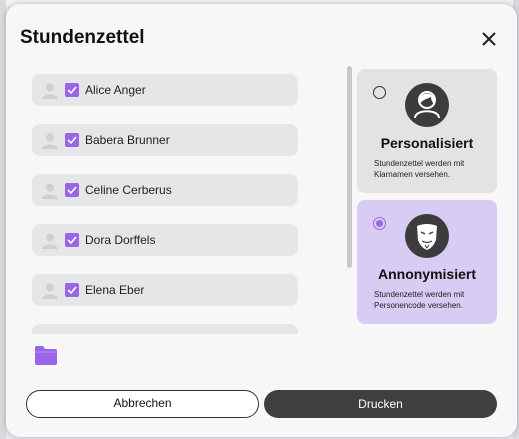 This screenshot has height=439, width=519. I want to click on list-item: Celine Cerberus, so click(165, 190).